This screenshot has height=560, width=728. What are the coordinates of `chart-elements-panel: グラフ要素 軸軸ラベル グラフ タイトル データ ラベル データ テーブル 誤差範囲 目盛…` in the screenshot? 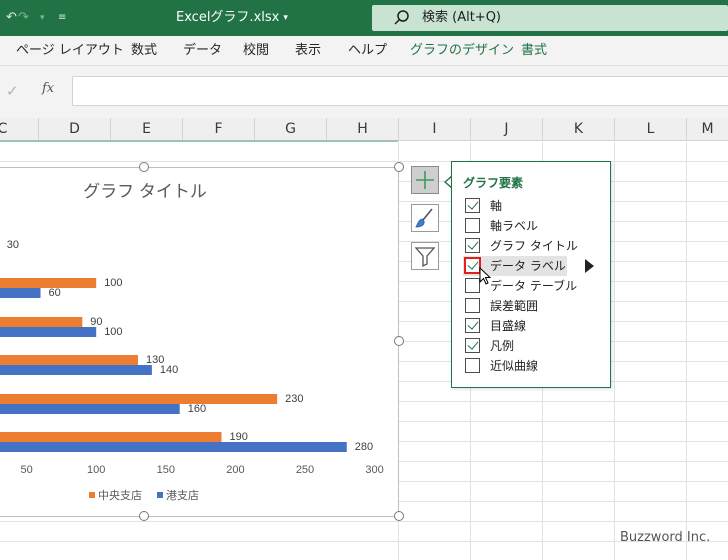 It's located at (531, 274).